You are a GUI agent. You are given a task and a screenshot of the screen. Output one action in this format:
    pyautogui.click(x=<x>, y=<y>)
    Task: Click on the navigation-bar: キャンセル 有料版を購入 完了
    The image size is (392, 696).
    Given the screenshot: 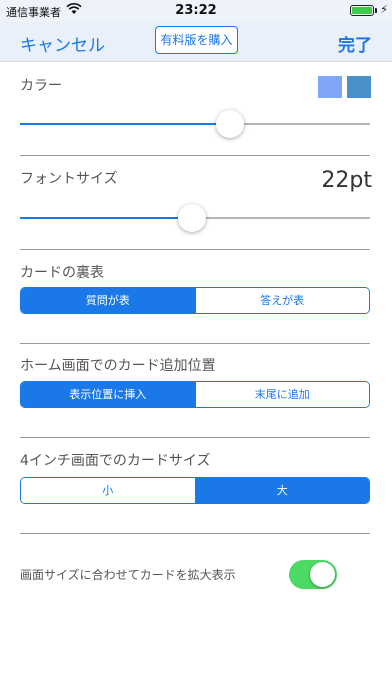 What is the action you would take?
    pyautogui.click(x=196, y=42)
    